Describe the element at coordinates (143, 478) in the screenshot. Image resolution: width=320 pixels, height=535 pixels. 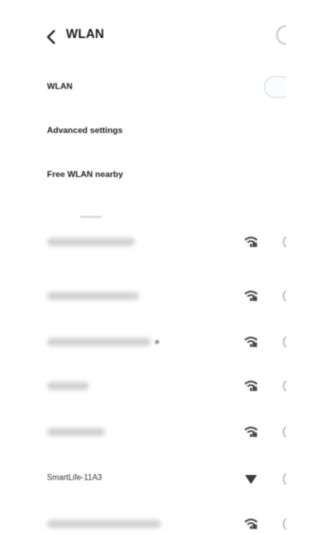
I see `network-item: SmartLife-11A3` at that location.